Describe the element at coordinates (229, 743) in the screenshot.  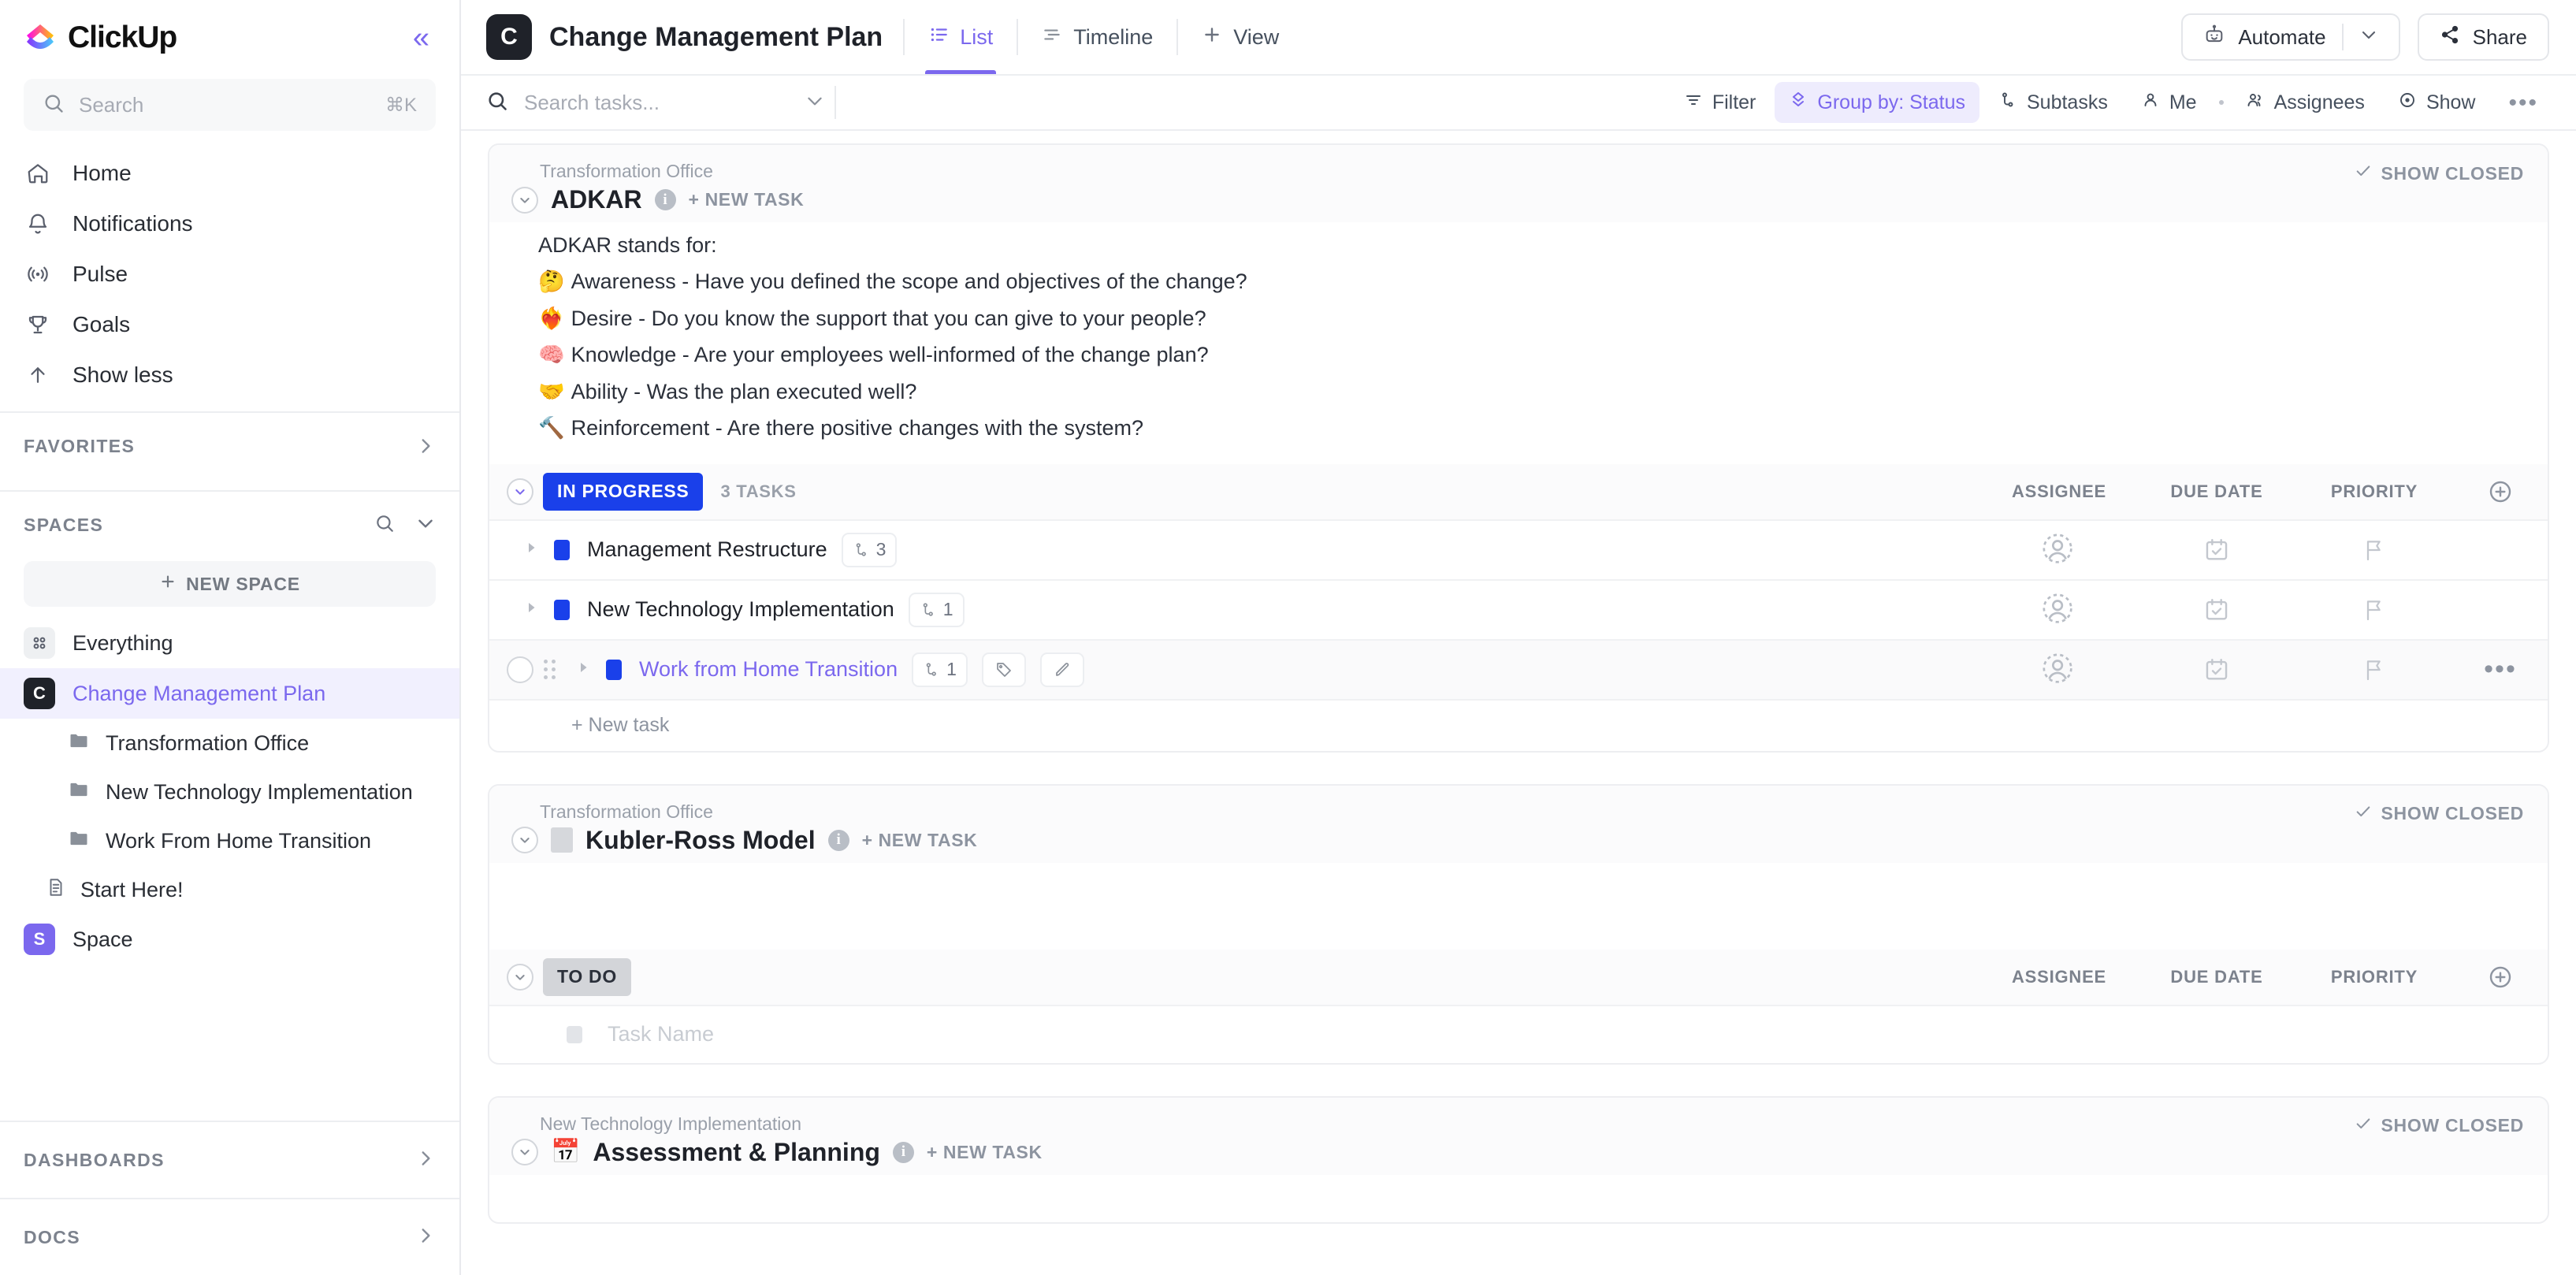
I see `sidebar-folder-transformation-office: Transformation Office` at that location.